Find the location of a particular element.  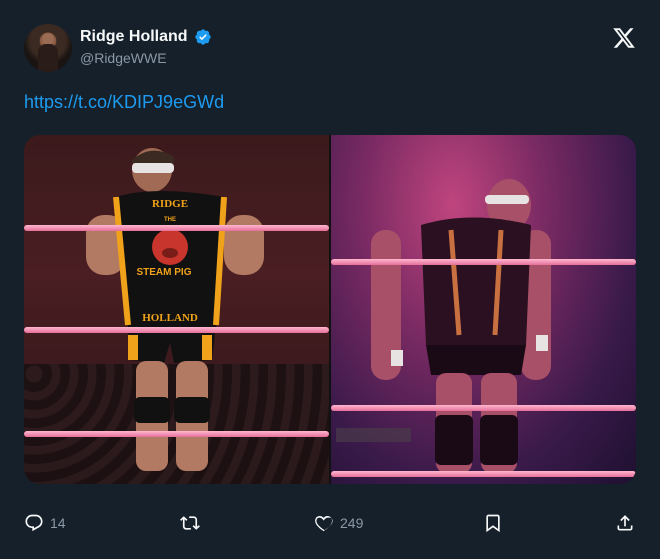

x-logo-icon is located at coordinates (624, 38).